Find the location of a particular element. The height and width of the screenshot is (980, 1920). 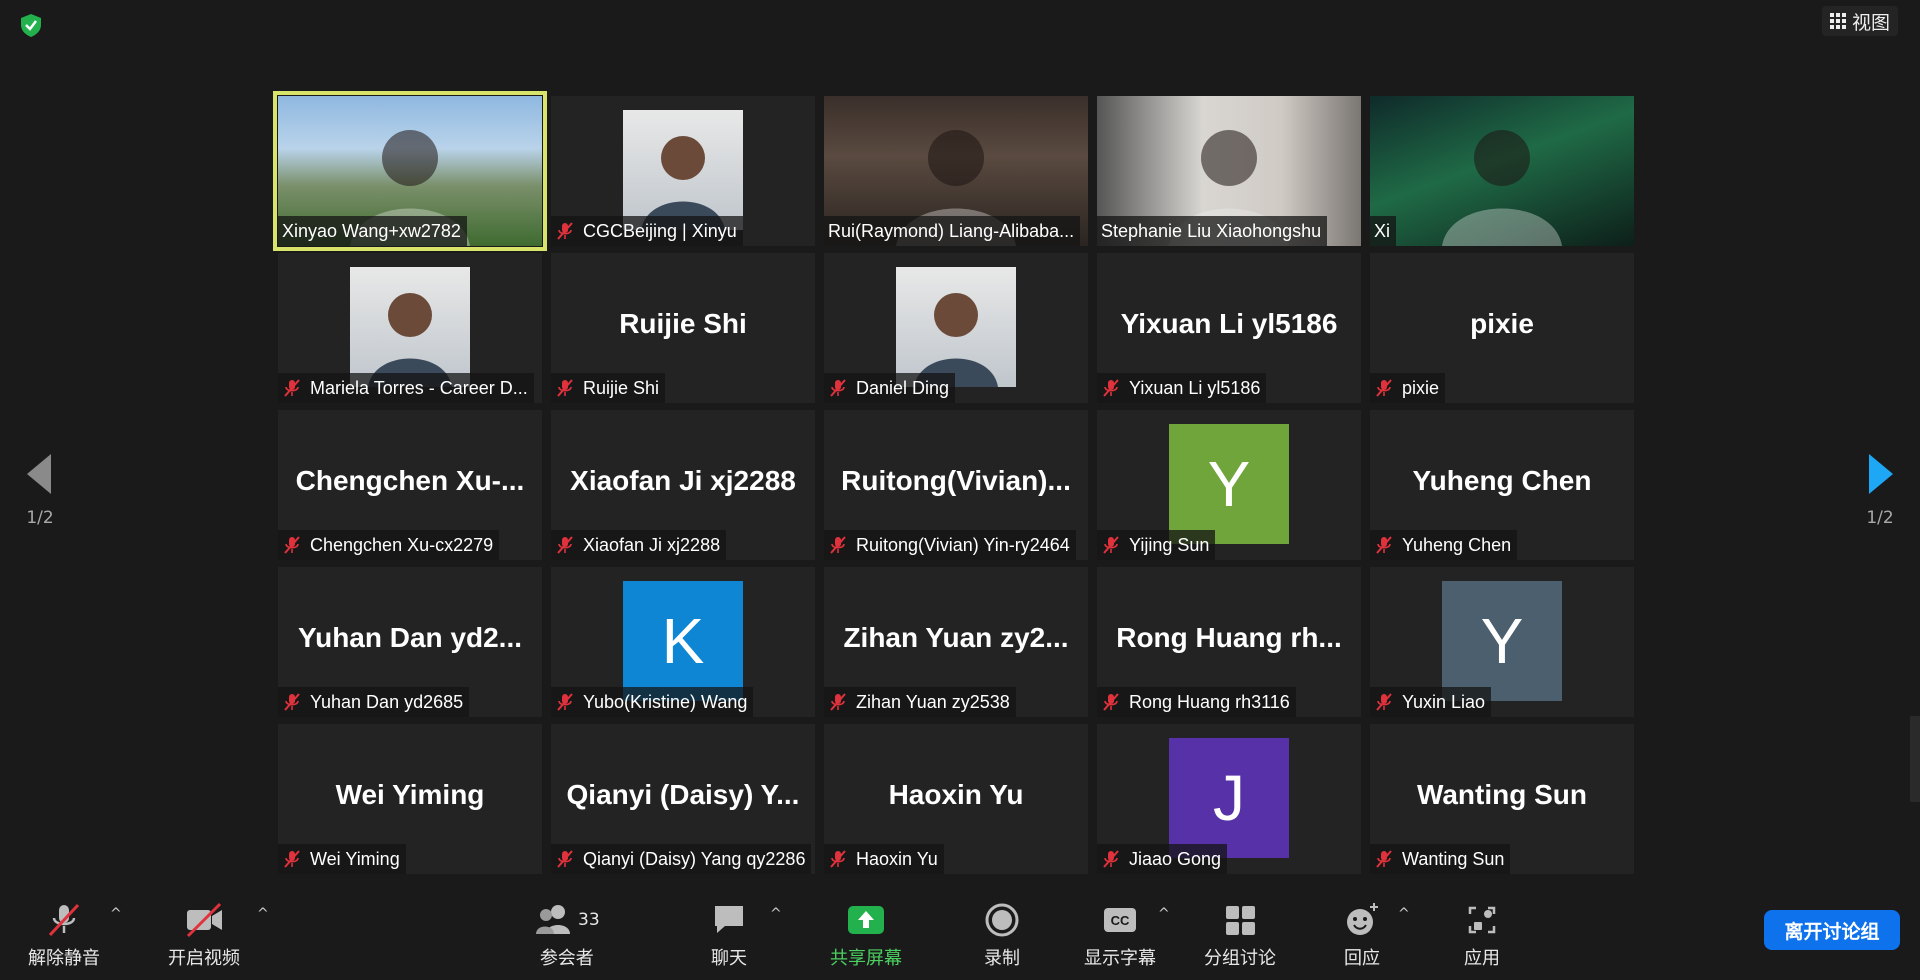

participant-tile: Yuheng Chen Yuheng Chen is located at coordinates (1502, 485).